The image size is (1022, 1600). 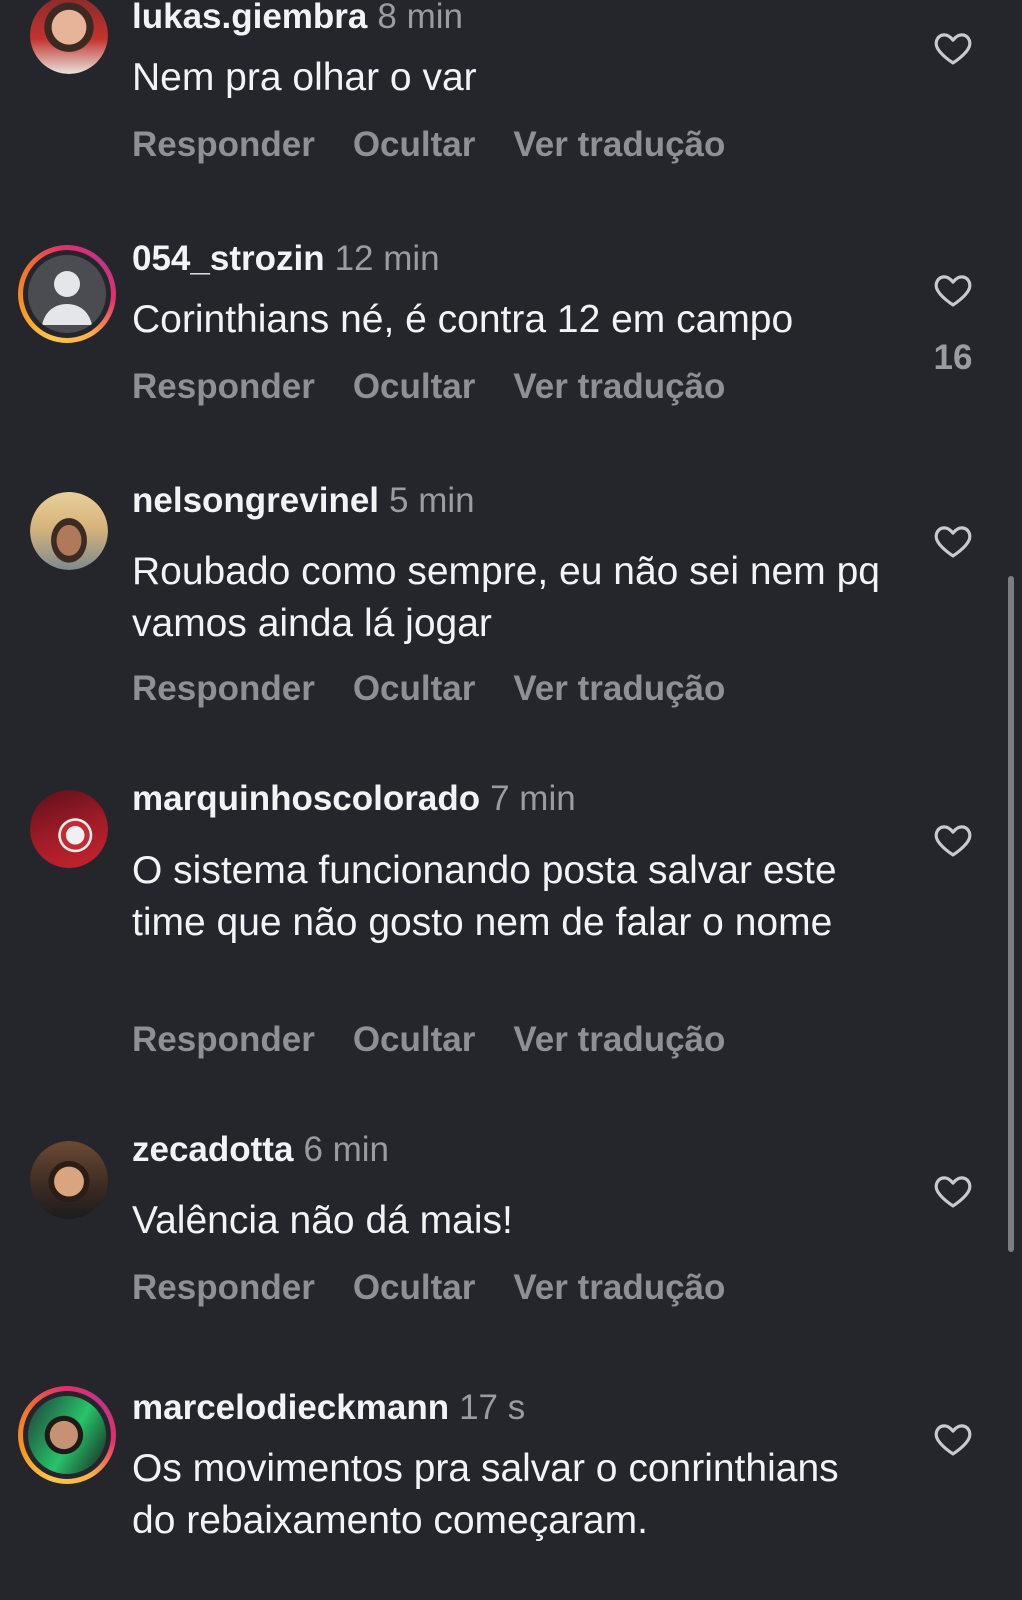 What do you see at coordinates (432, 500) in the screenshot?
I see `timestamp: 5 min` at bounding box center [432, 500].